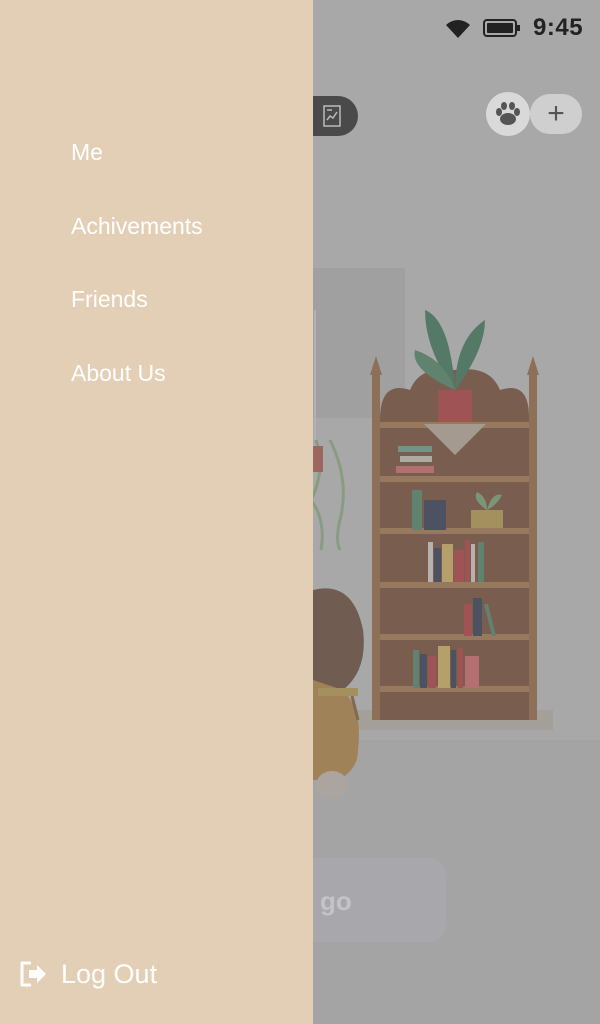  What do you see at coordinates (87, 152) in the screenshot?
I see `menu-item-me: Me` at bounding box center [87, 152].